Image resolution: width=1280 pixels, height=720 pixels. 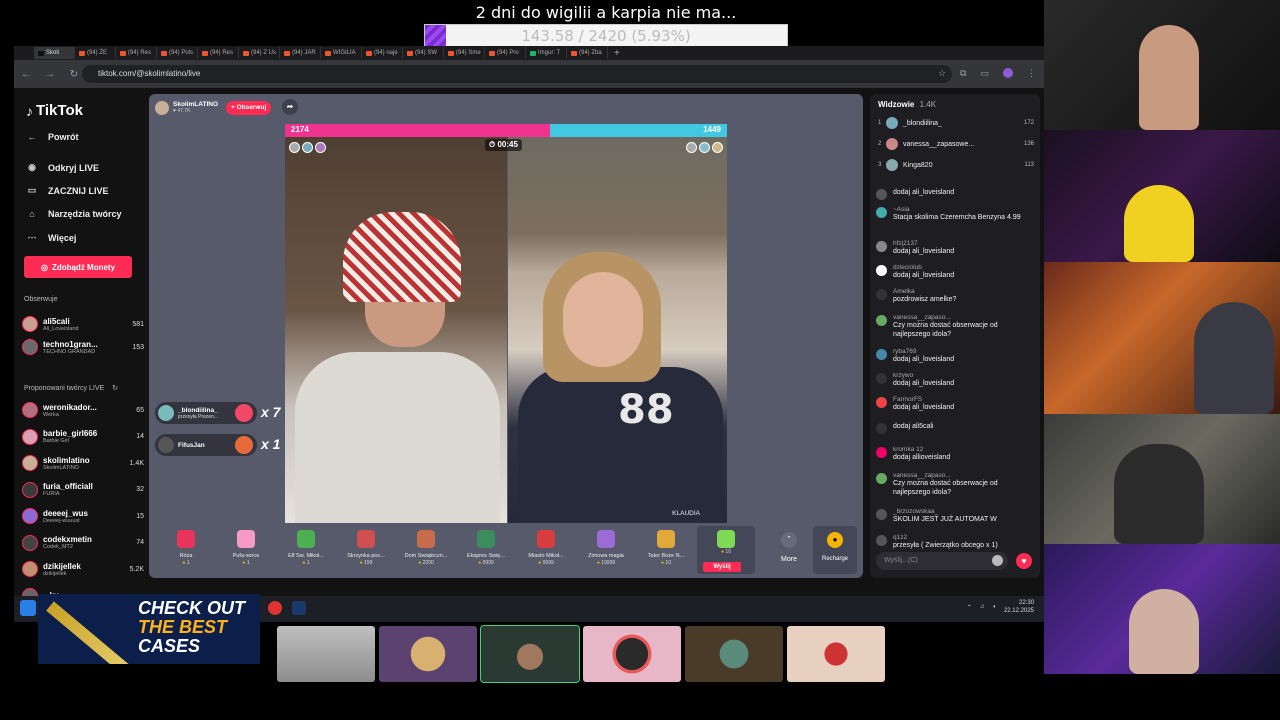 I want to click on chat-username: q1z2, so click(x=945, y=537).